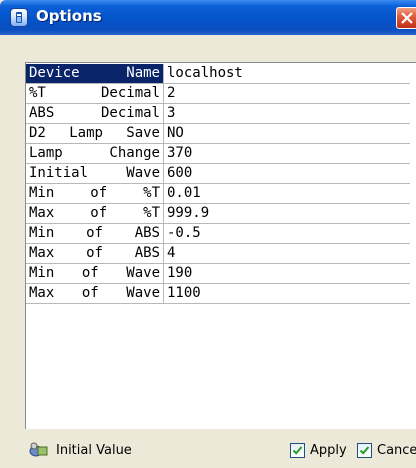  I want to click on cancel-button: Cance, so click(386, 450).